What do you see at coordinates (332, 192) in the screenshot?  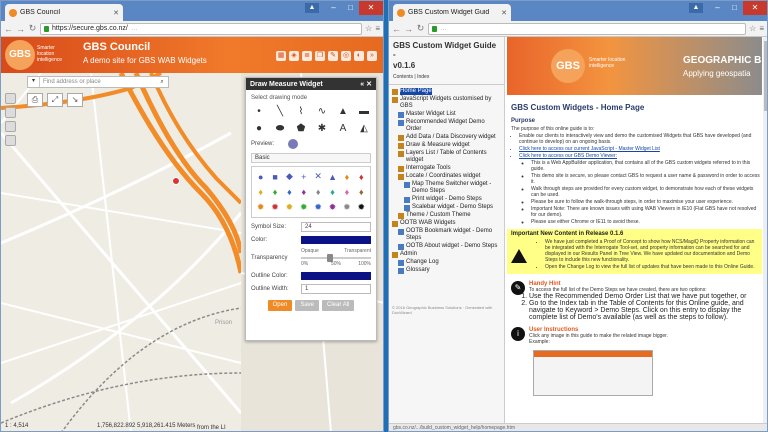 I see `symbol-pin-teal-icon: ♦` at bounding box center [332, 192].